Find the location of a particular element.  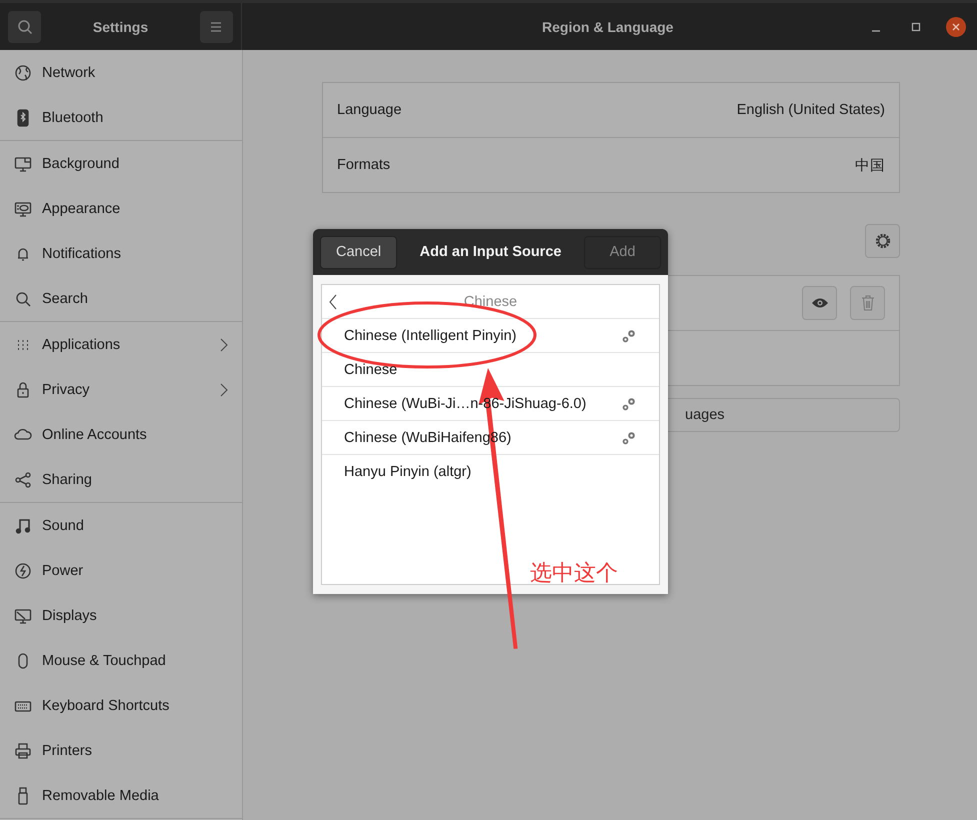

input-source-item: Hanyu Pinyin (altgr) is located at coordinates (490, 471).